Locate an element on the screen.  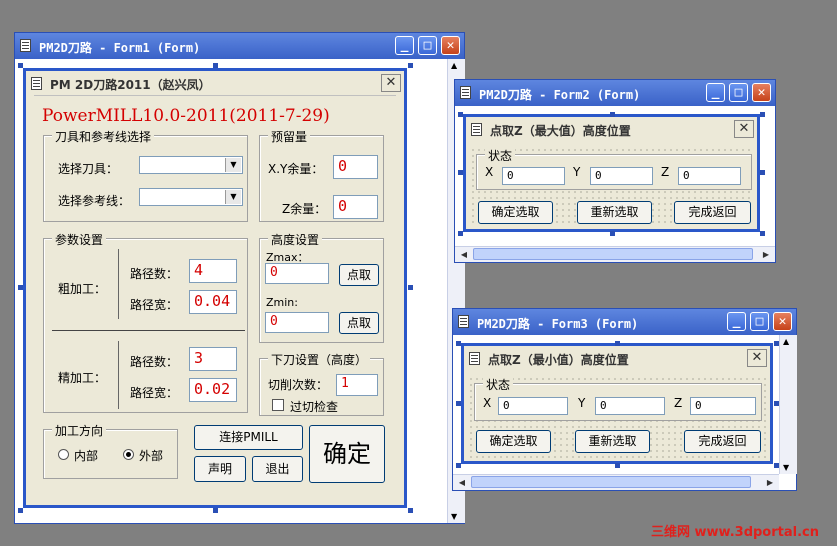
form3-titlebar: PM2D刀路 - Form3 (Form) _ □ ✕ is located at coordinates (624, 322).